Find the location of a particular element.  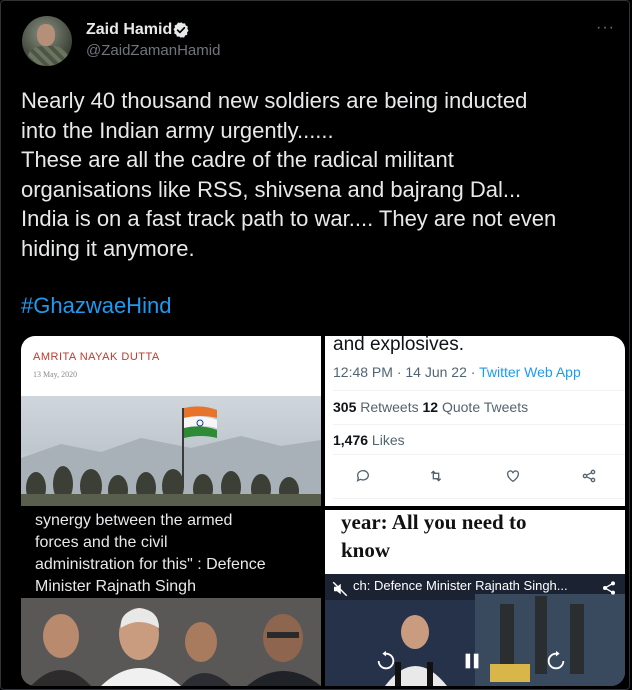

rewind-icon is located at coordinates (386, 661).